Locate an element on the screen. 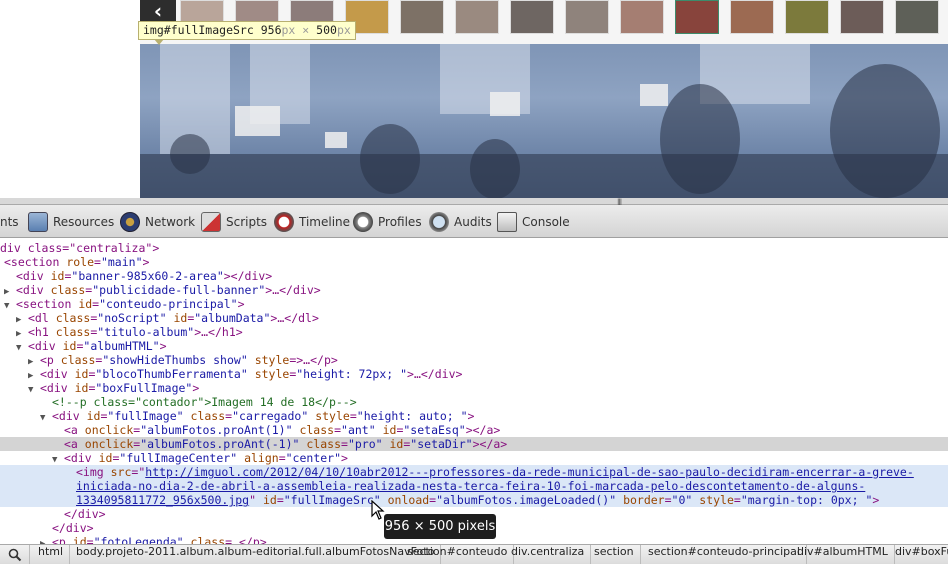 This screenshot has height=564, width=948. audits-icon is located at coordinates (439, 221).